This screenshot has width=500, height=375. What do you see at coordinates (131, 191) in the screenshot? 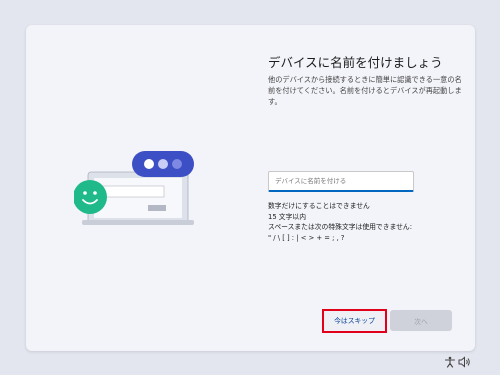
I see `mini-input` at bounding box center [131, 191].